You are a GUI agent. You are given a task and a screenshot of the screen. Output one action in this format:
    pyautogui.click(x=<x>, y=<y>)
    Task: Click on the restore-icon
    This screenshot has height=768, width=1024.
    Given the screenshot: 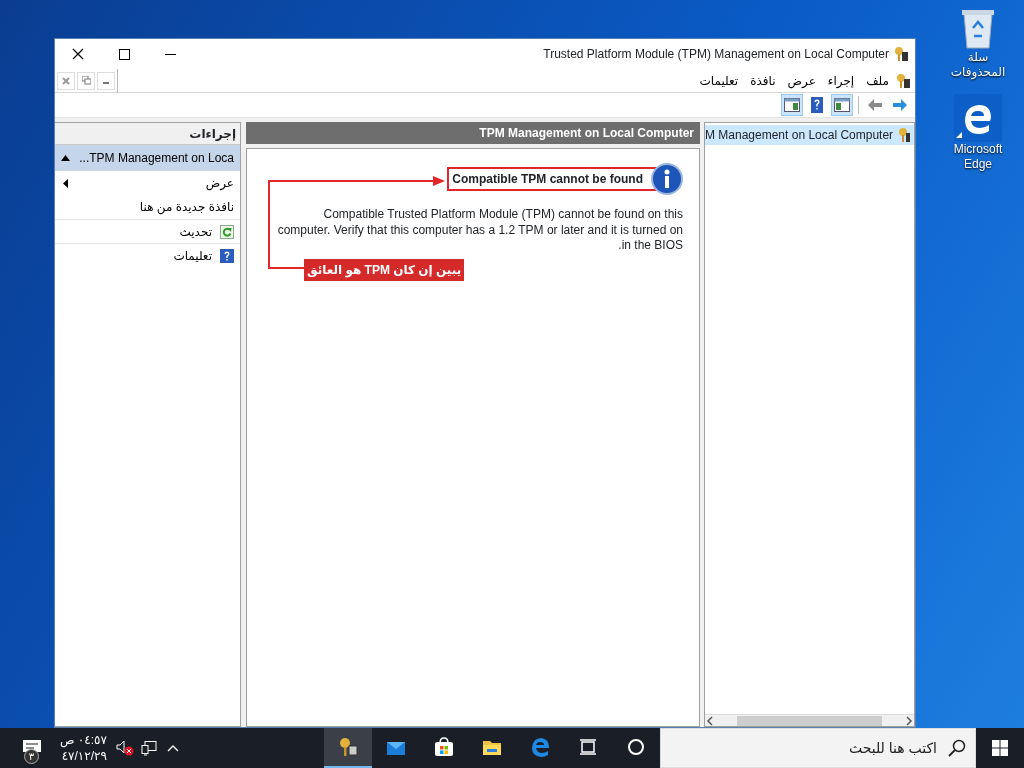 What is the action you would take?
    pyautogui.click(x=86, y=80)
    